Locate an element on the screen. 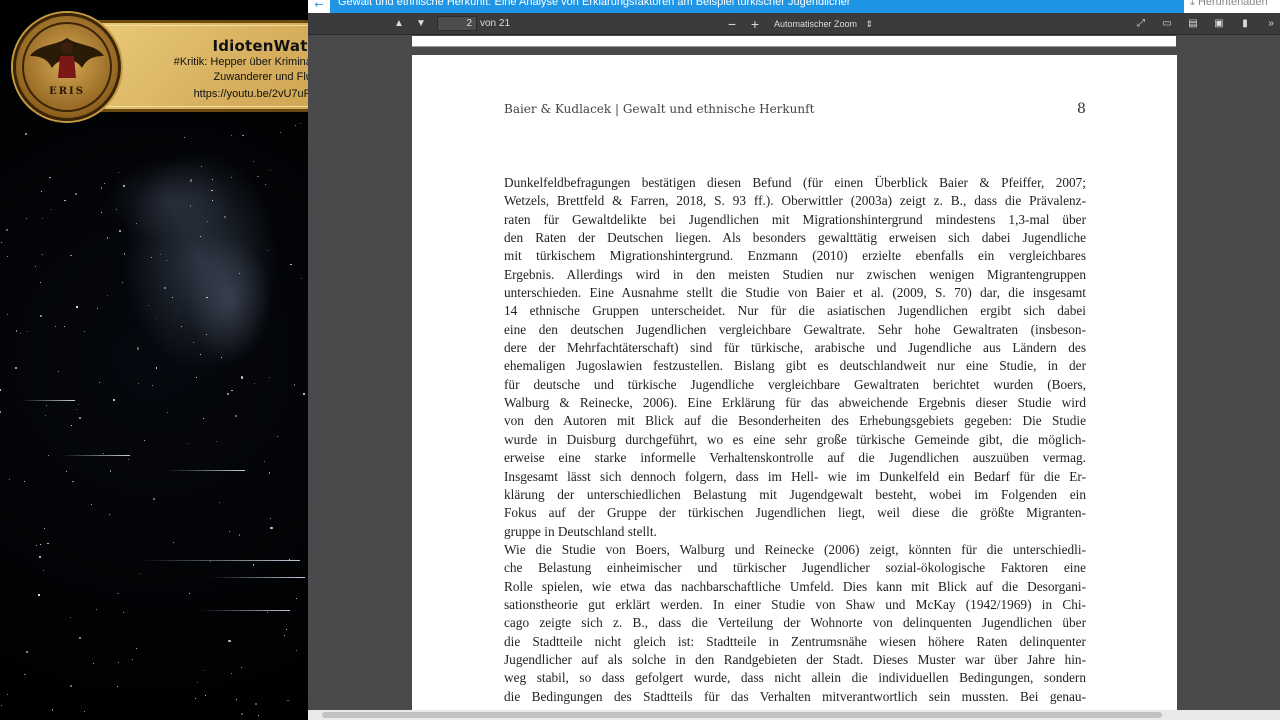 Image resolution: width=1280 pixels, height=720 pixels. save-icon: ▣ is located at coordinates (1219, 24).